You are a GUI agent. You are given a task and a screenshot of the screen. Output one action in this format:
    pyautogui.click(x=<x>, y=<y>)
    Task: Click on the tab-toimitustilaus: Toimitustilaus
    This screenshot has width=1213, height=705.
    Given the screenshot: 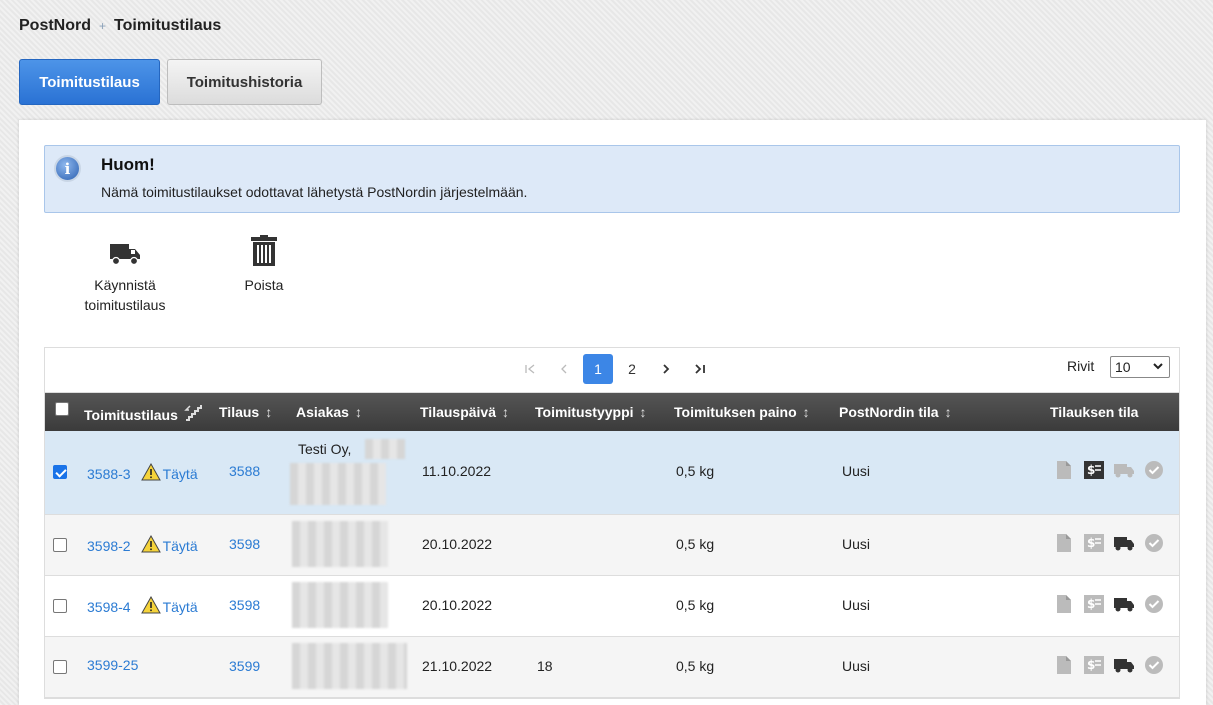 What is the action you would take?
    pyautogui.click(x=89, y=82)
    